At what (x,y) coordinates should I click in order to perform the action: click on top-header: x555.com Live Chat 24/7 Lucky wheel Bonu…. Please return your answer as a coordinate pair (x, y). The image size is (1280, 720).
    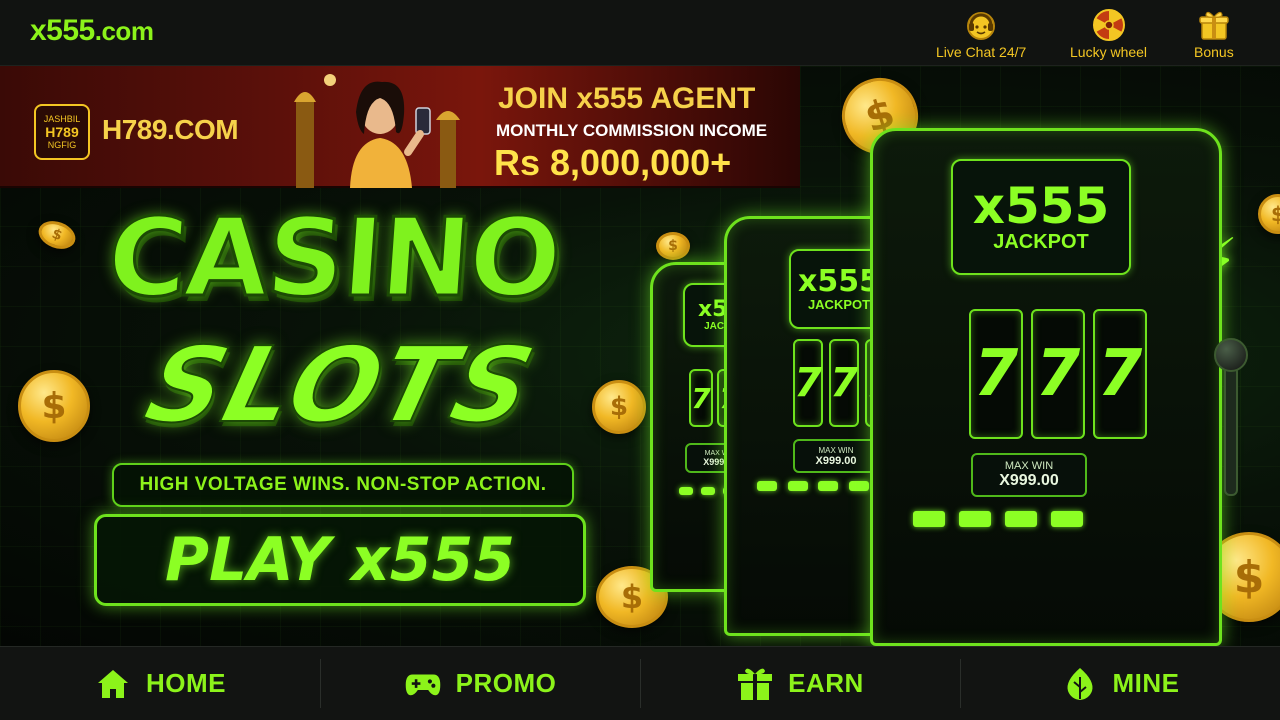
    Looking at the image, I should click on (640, 33).